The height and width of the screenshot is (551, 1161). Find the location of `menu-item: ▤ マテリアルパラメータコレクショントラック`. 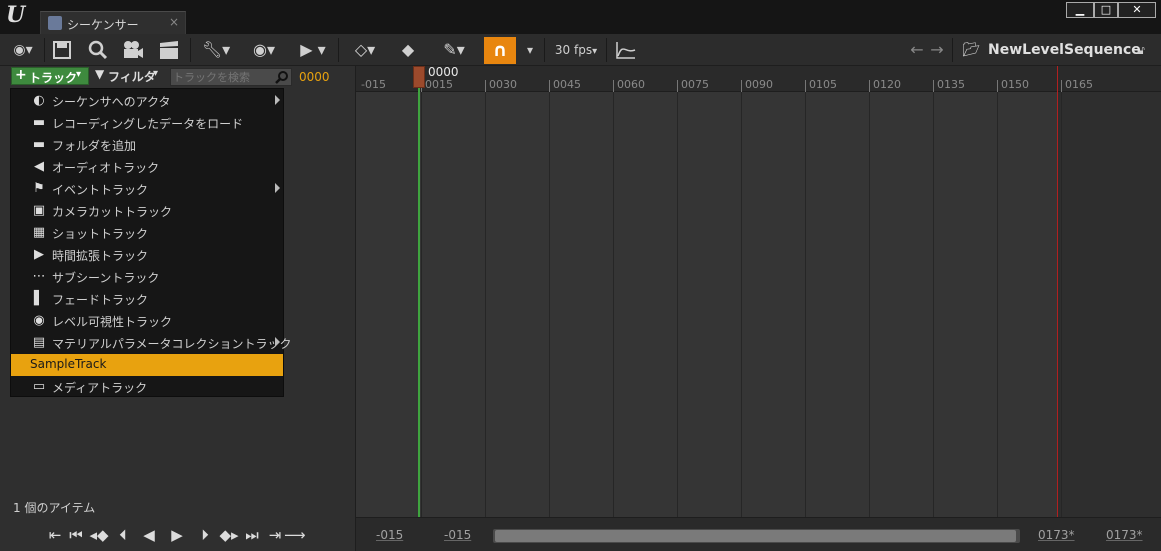

menu-item: ▤ マテリアルパラメータコレクショントラック is located at coordinates (151, 343).